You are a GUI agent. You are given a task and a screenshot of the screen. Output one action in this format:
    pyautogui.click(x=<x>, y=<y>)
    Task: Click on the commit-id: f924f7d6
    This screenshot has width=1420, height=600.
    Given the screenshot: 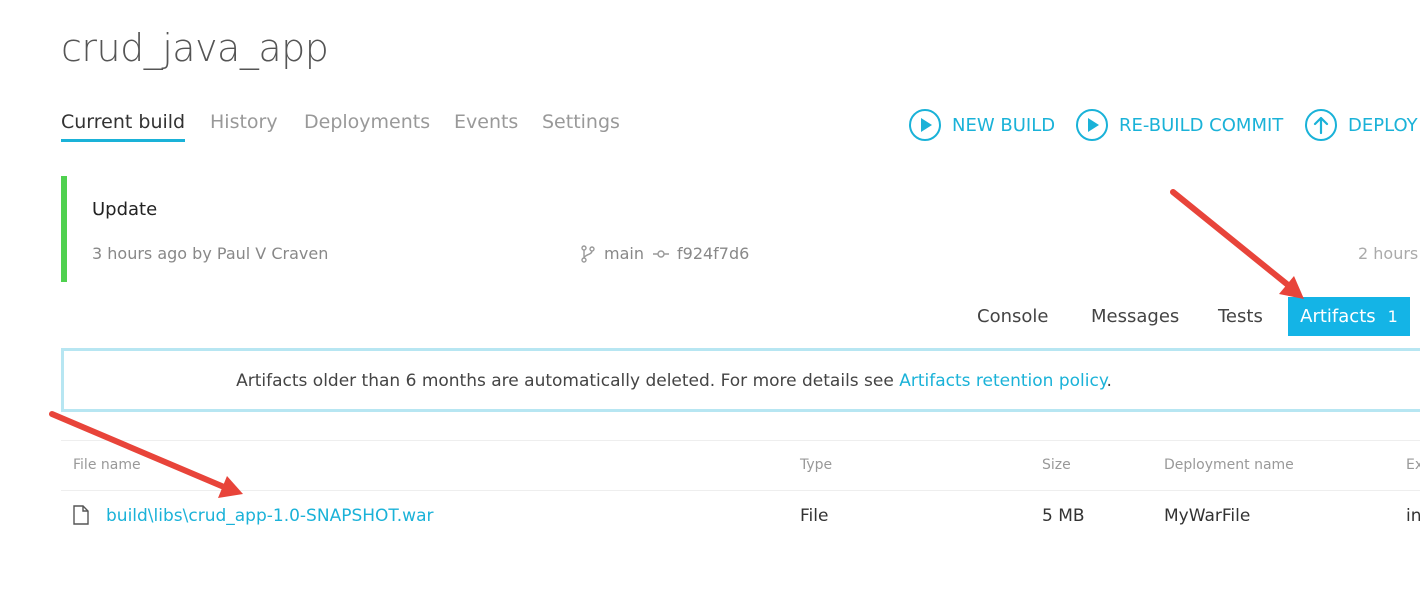 What is the action you would take?
    pyautogui.click(x=701, y=253)
    